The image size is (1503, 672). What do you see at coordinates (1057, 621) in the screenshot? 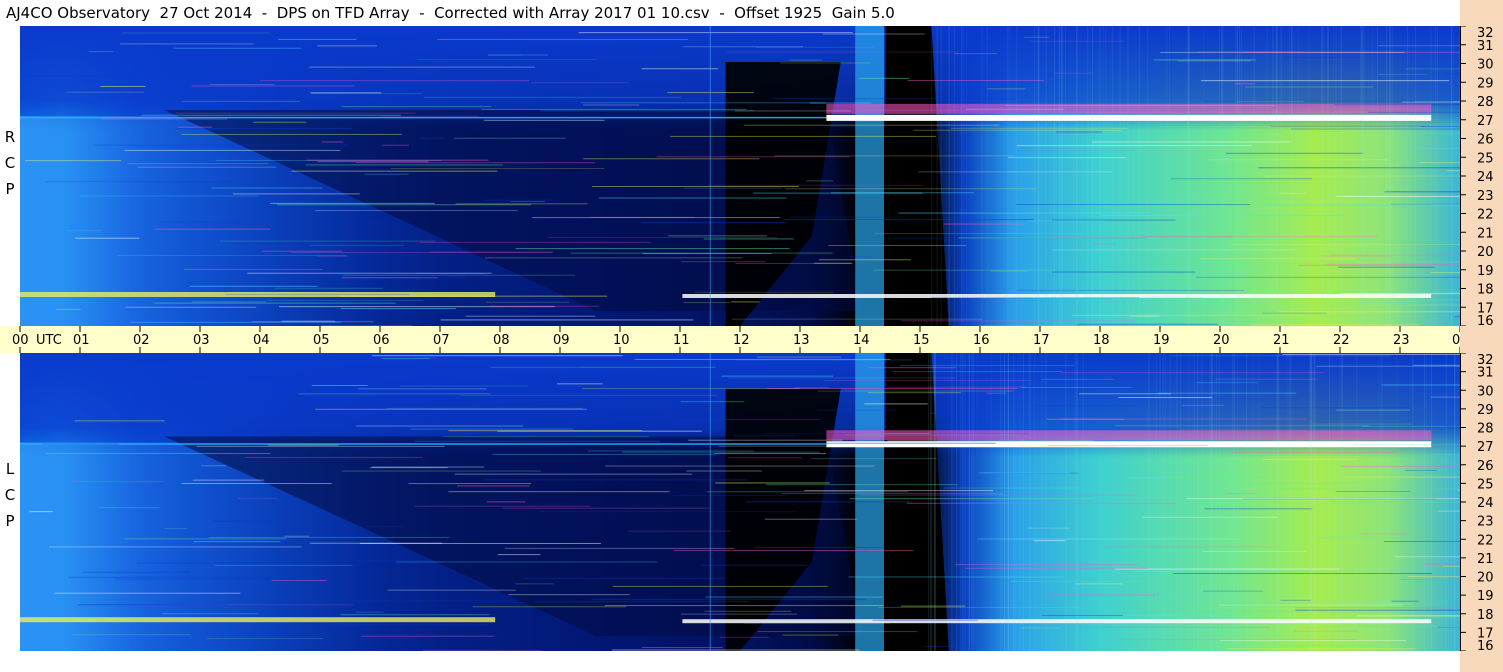
I see `band-17mhz-right` at bounding box center [1057, 621].